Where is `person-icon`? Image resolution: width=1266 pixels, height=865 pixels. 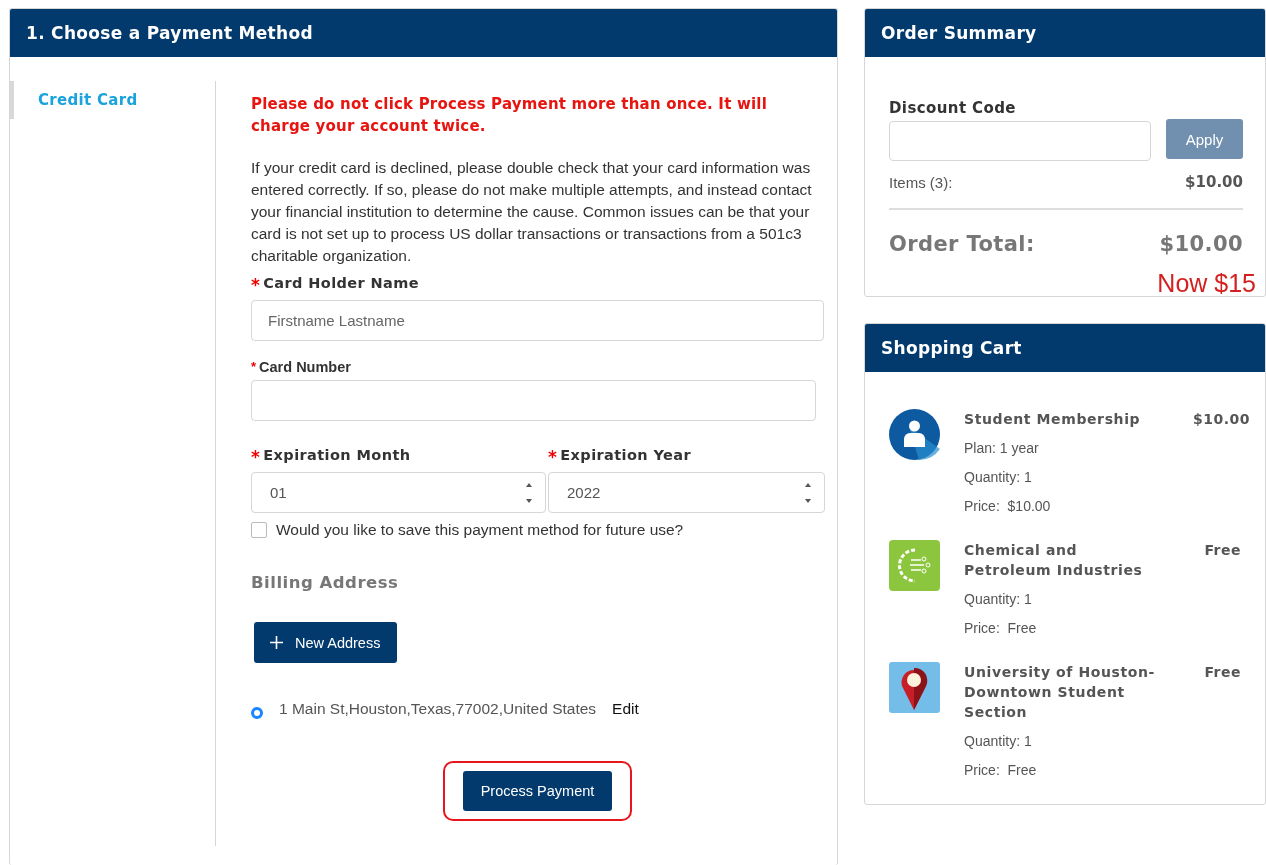 person-icon is located at coordinates (914, 434).